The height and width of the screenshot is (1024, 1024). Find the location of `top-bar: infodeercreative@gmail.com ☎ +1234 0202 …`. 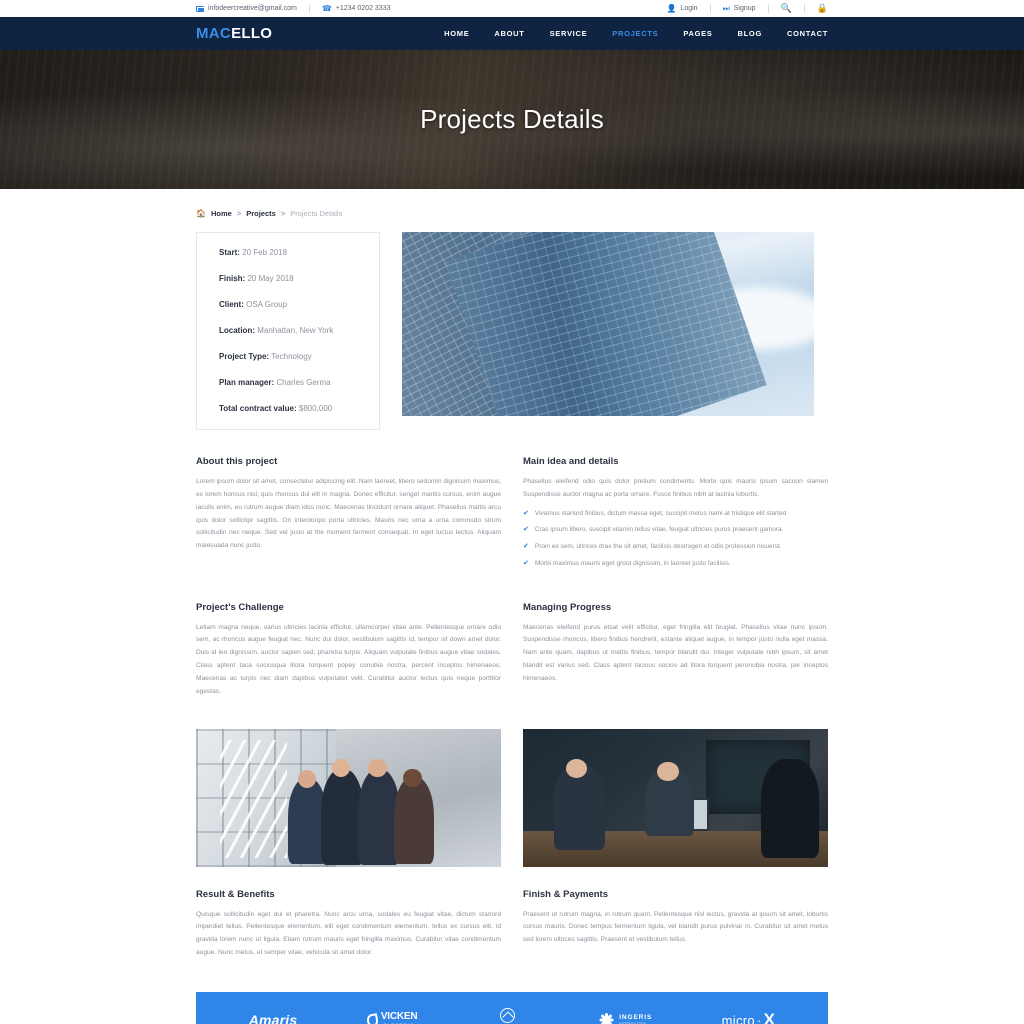

top-bar: infodeercreative@gmail.com ☎ +1234 0202 … is located at coordinates (512, 8).